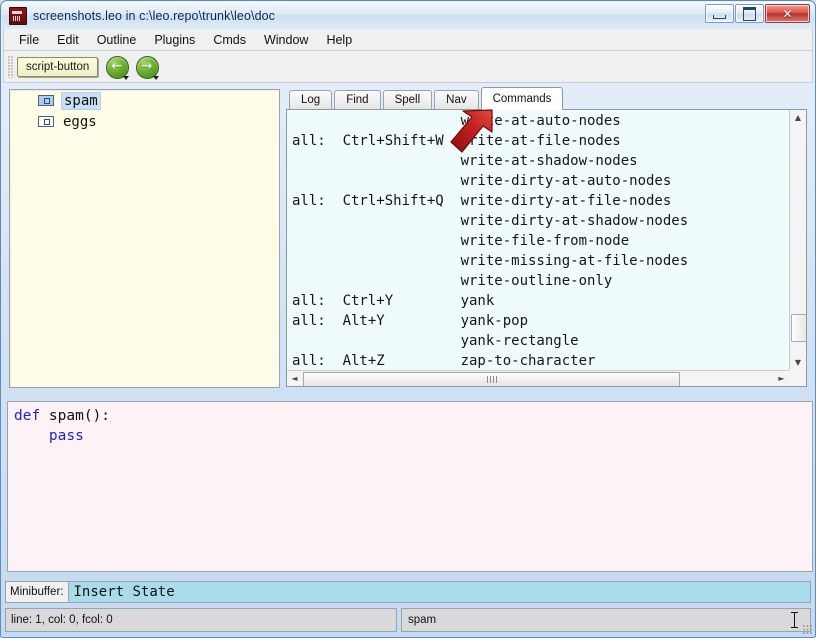 The width and height of the screenshot is (816, 638). I want to click on minimize-icon, so click(719, 13).